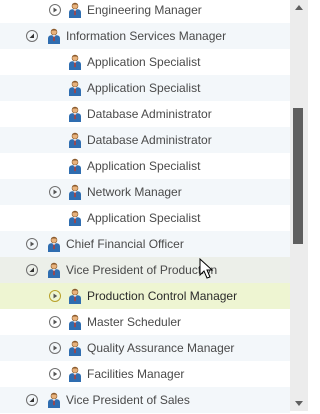  I want to click on tree-row: Master Scheduler, so click(145, 322).